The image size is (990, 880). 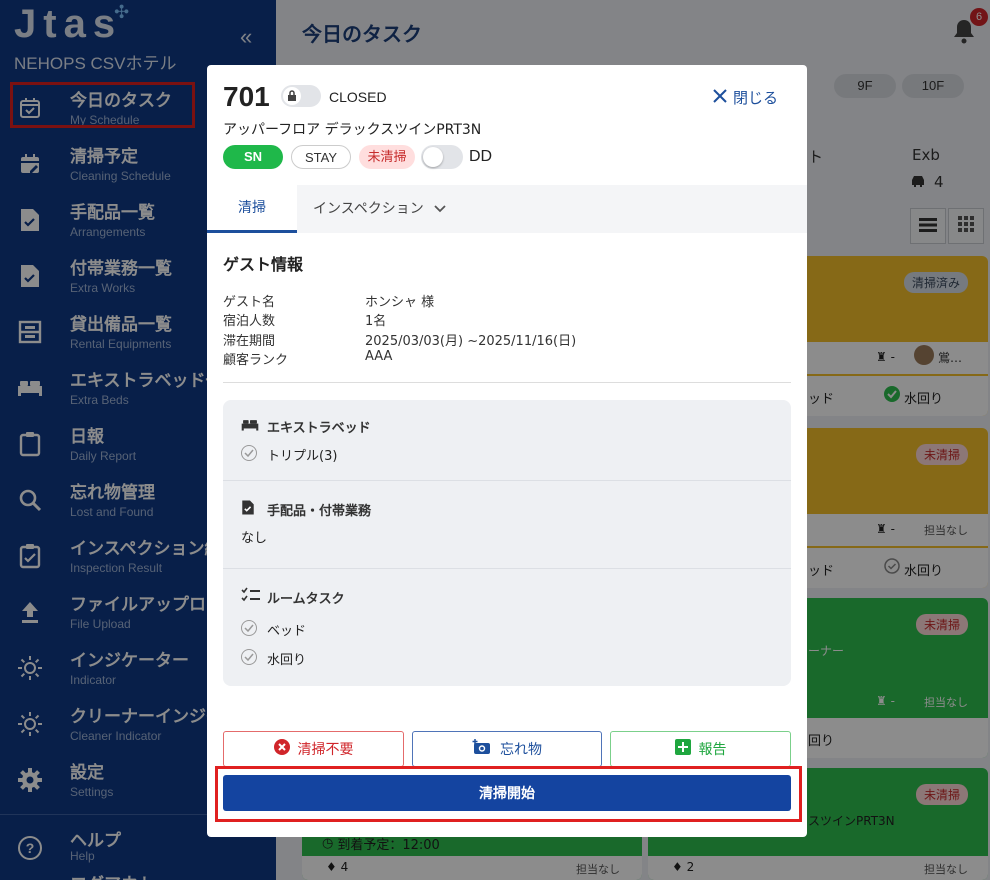 I want to click on extra-bed-item: トリプル(3), so click(x=302, y=456).